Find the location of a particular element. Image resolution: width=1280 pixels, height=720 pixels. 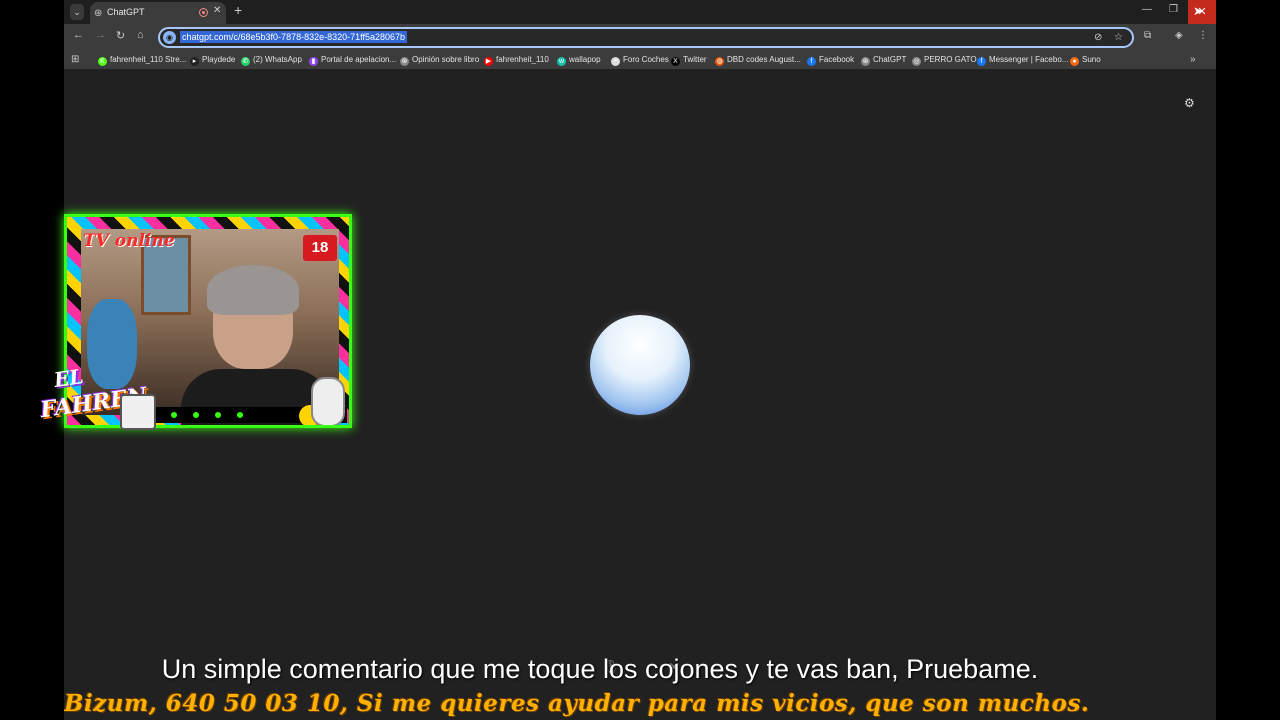

bookmark-item: ● Suno is located at coordinates (1085, 60).